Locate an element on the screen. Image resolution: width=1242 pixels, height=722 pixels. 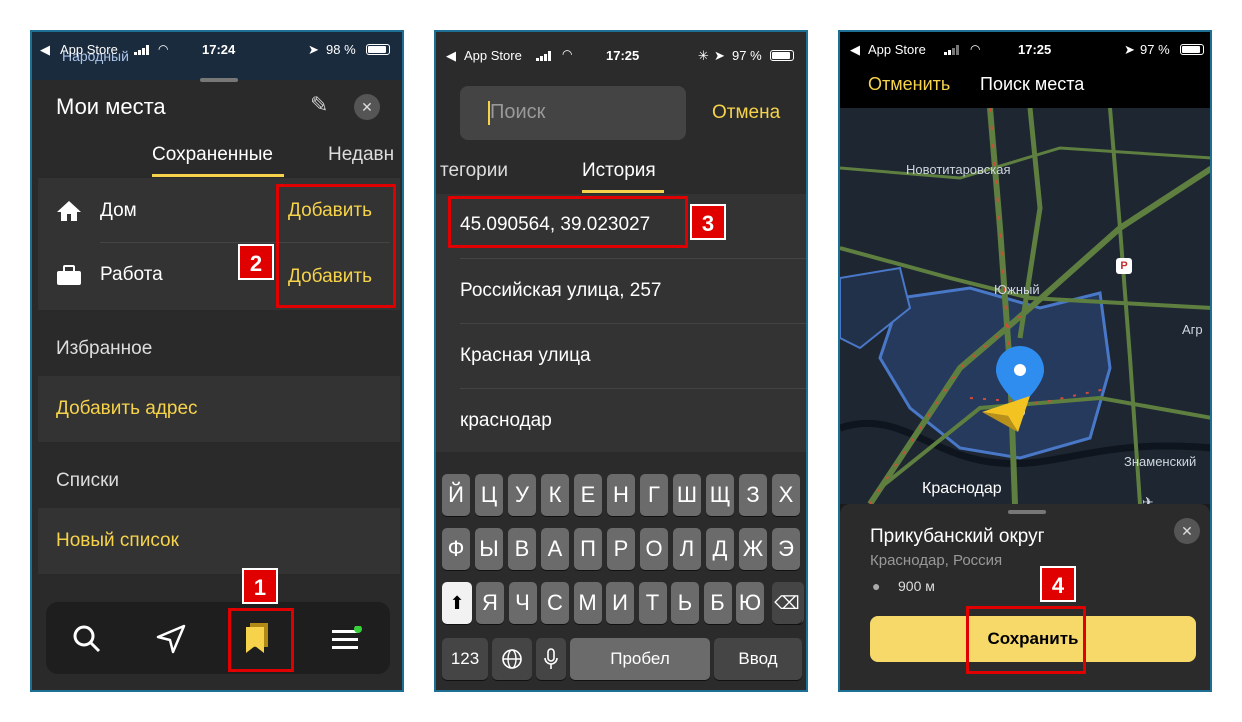
key-2: Ы is located at coordinates (489, 549).